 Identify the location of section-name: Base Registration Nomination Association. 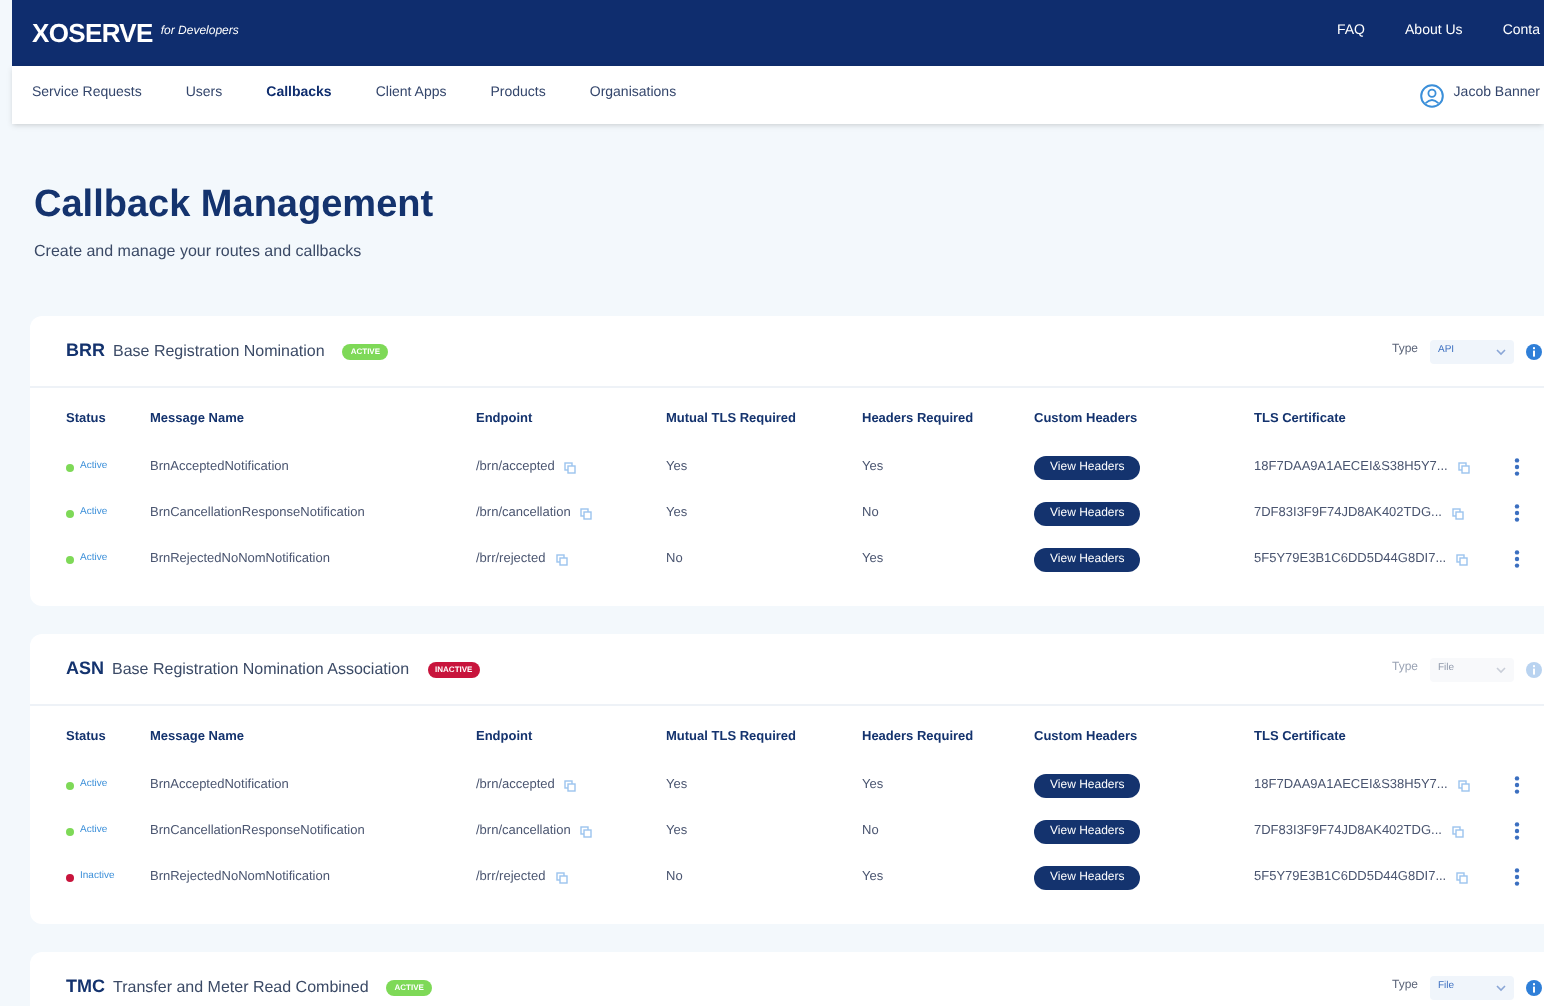
(261, 669).